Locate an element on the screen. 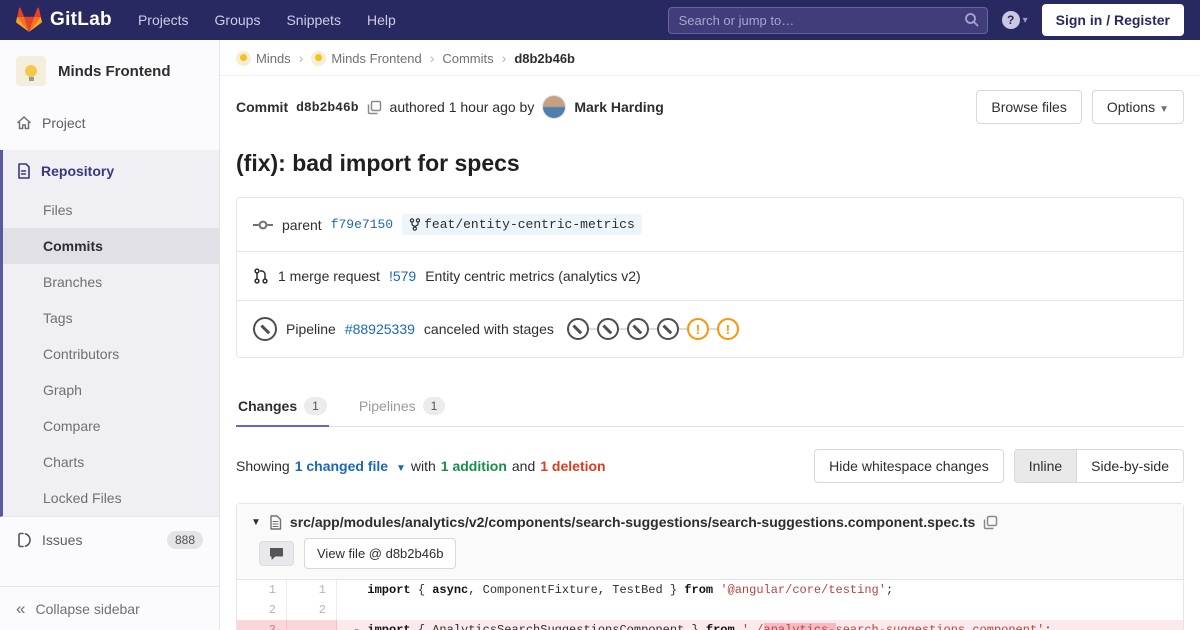  lightbulb-icon is located at coordinates (31, 73).